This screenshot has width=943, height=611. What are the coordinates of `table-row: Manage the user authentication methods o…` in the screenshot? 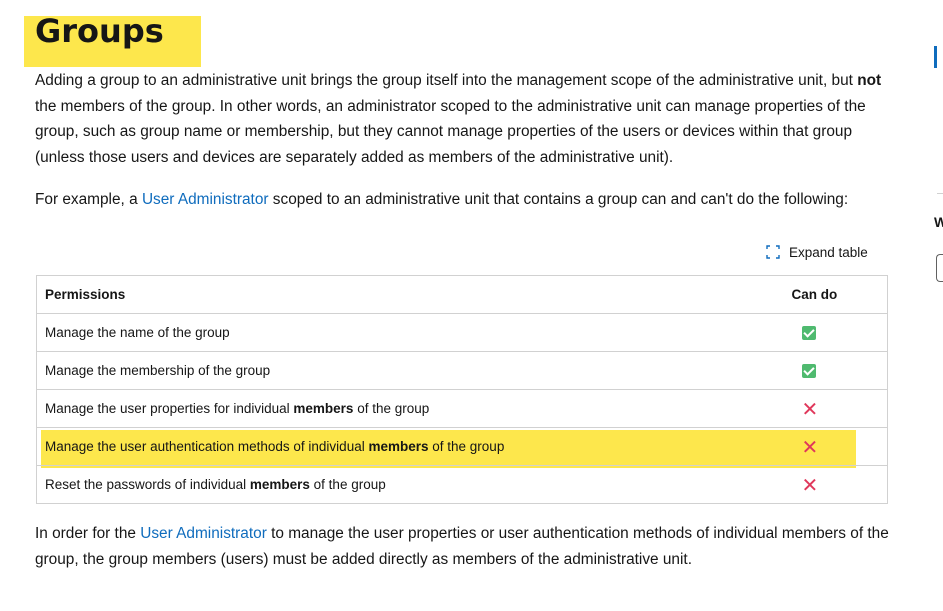 It's located at (462, 446).